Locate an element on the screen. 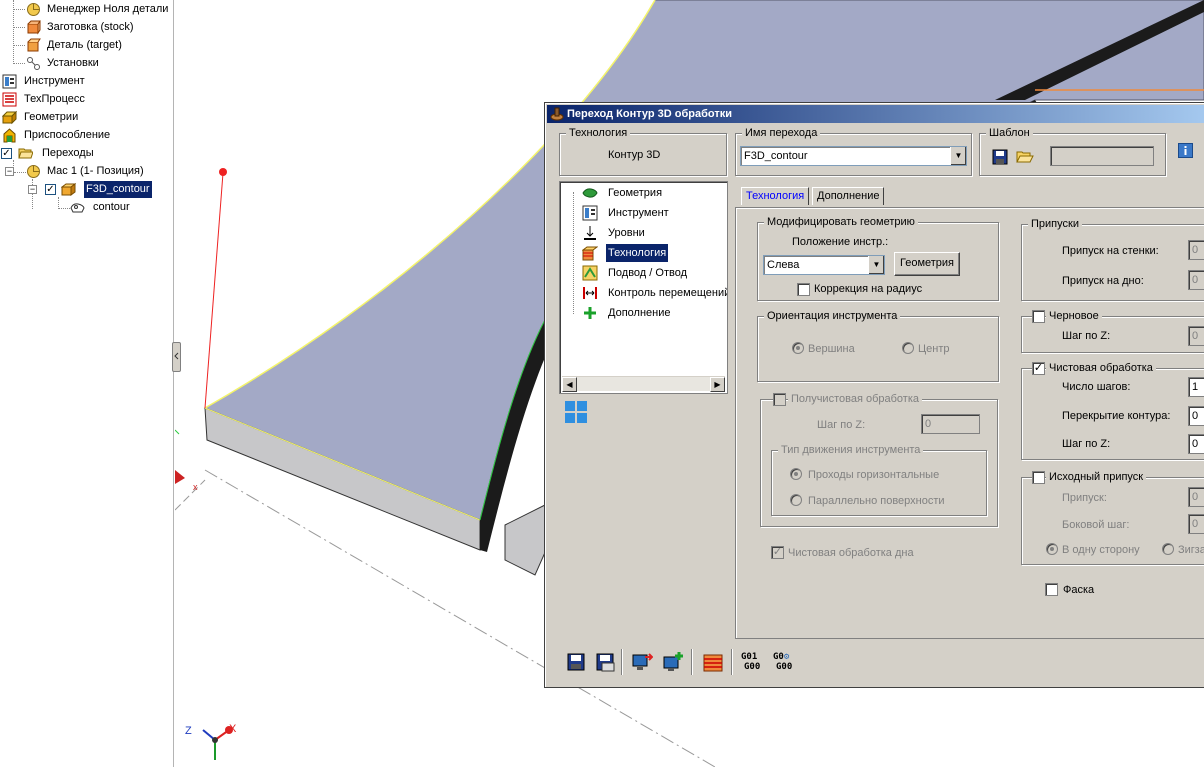 This screenshot has width=1204, height=767. add-to-screen-icon is located at coordinates (673, 662).